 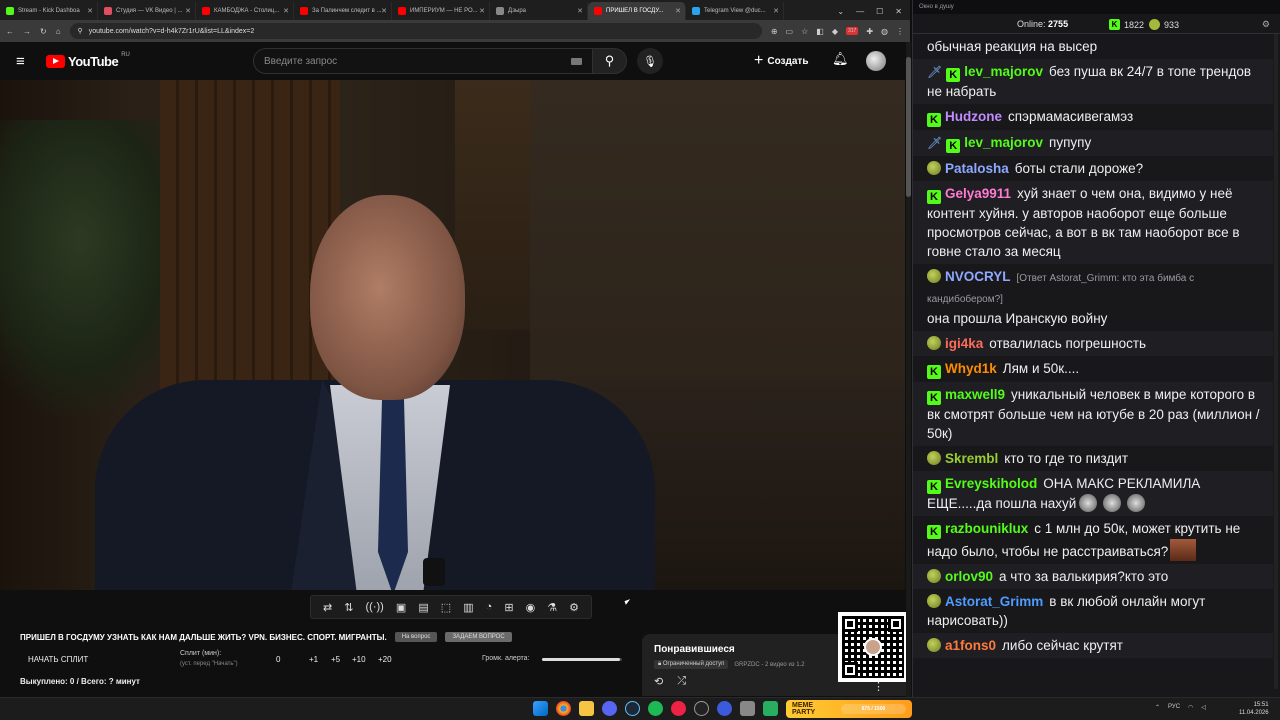 I want to click on split-add-1-button: +1, so click(x=313, y=659).